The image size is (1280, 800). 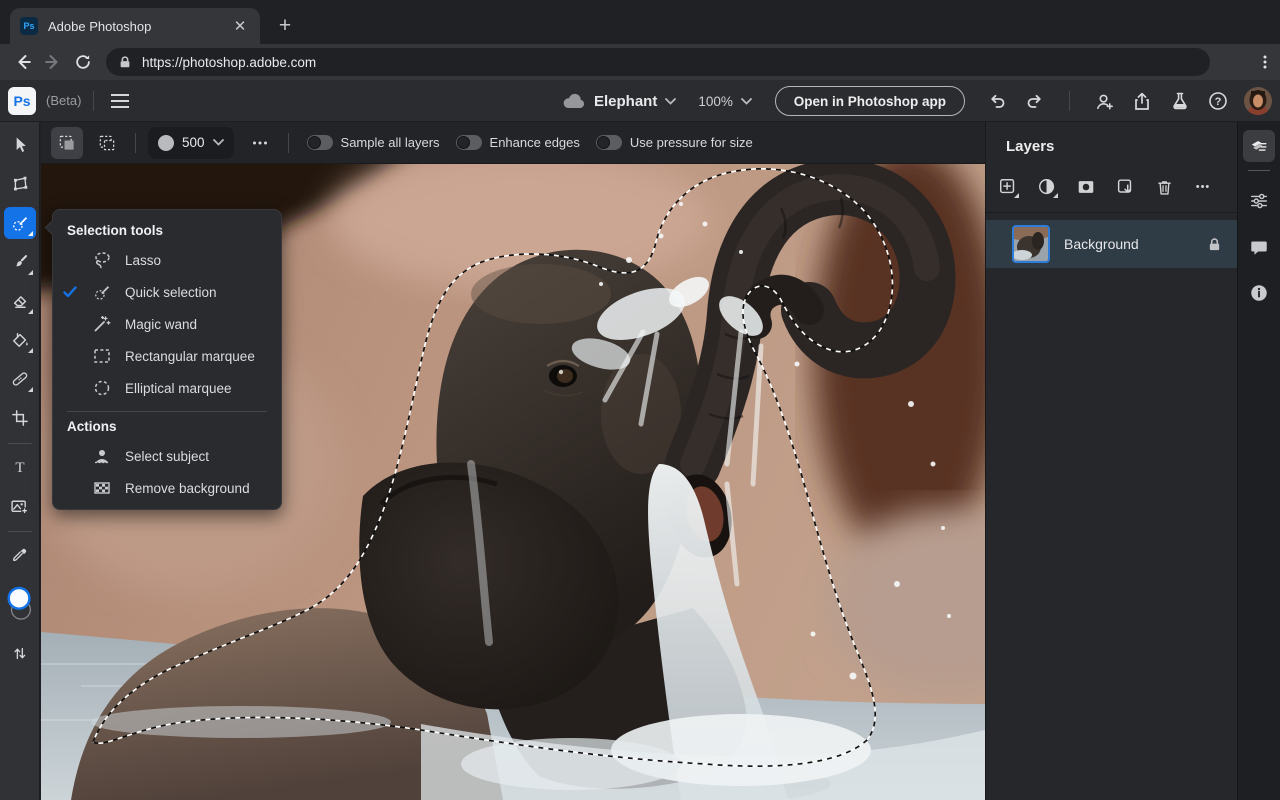 I want to click on task-rail, so click(x=1258, y=461).